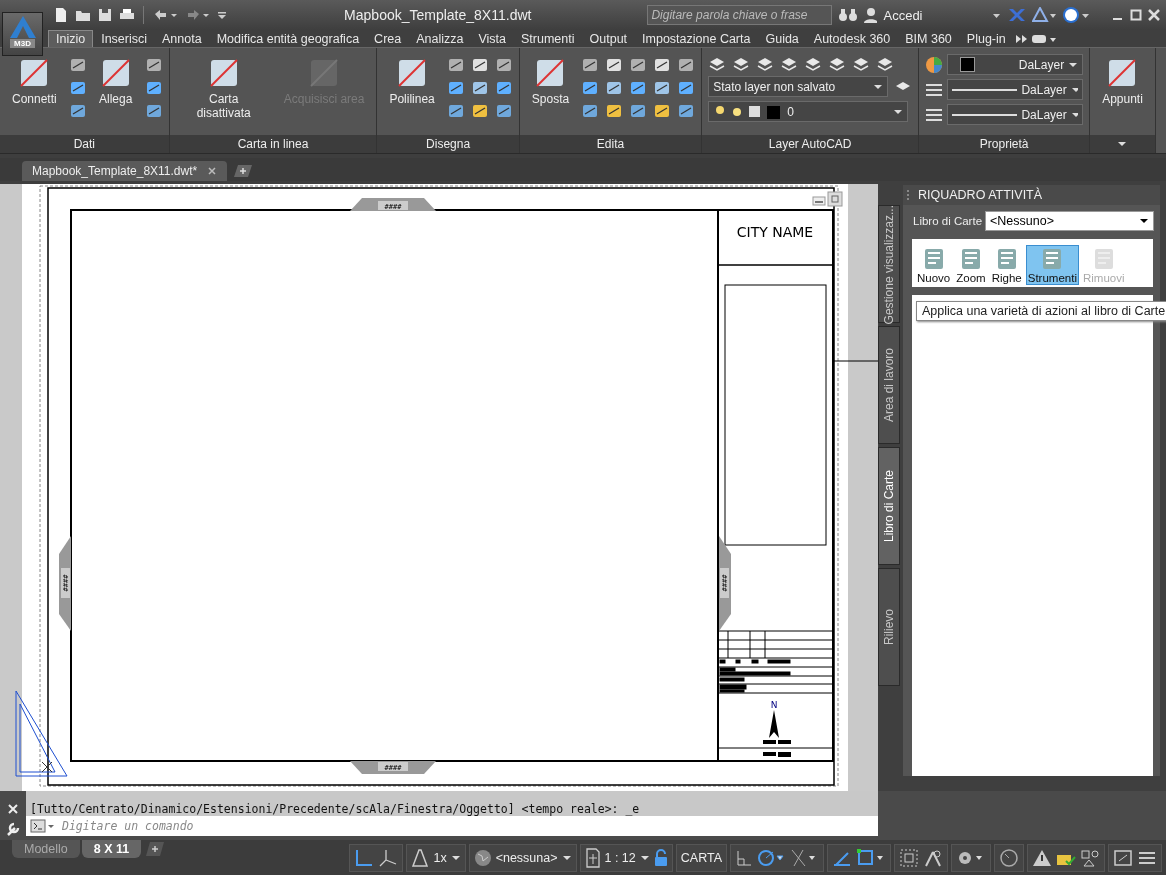 The width and height of the screenshot is (1166, 875). Describe the element at coordinates (909, 857) in the screenshot. I see `model-space-icon` at that location.